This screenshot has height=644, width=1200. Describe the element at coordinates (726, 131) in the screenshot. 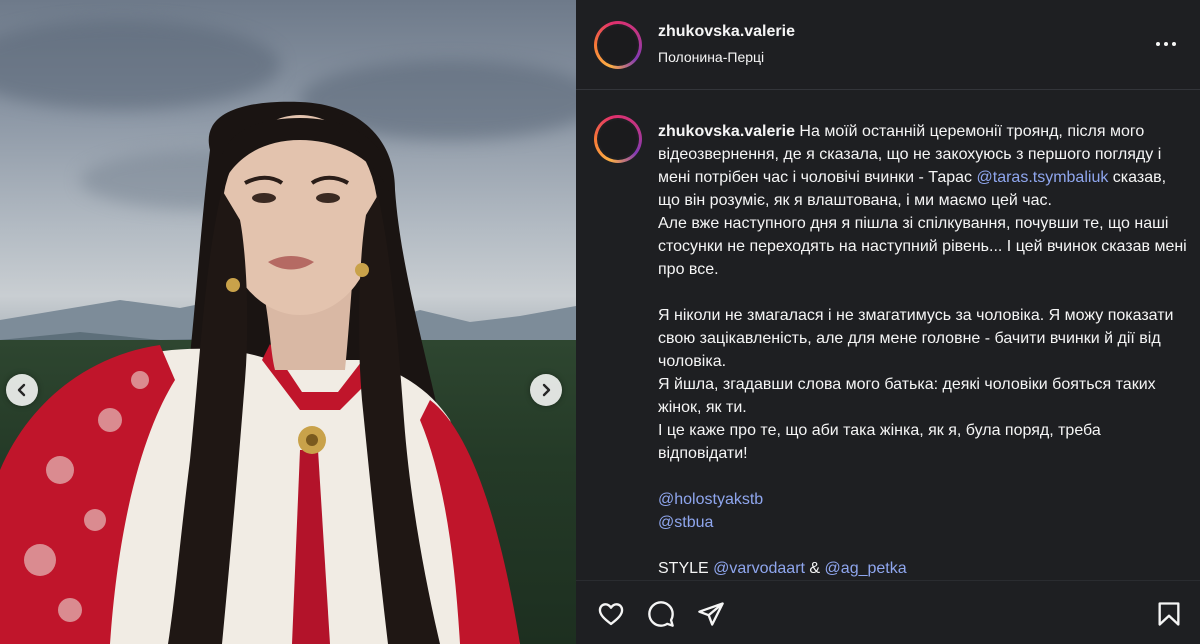

I see `caption-username: zhukovska.valerie` at that location.